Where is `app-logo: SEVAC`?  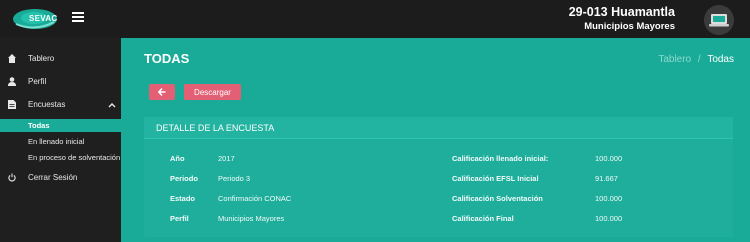
app-logo: SEVAC is located at coordinates (35, 19).